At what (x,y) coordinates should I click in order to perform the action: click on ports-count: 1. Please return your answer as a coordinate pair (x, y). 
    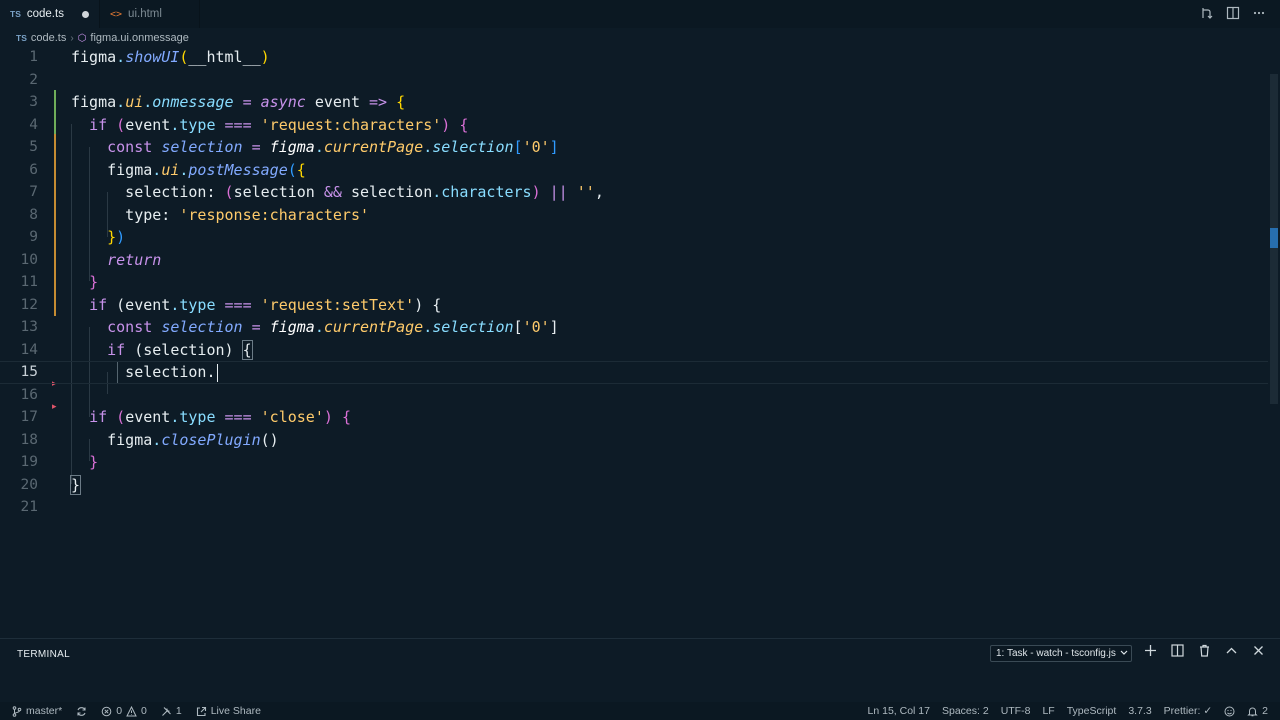
    Looking at the image, I should click on (178, 711).